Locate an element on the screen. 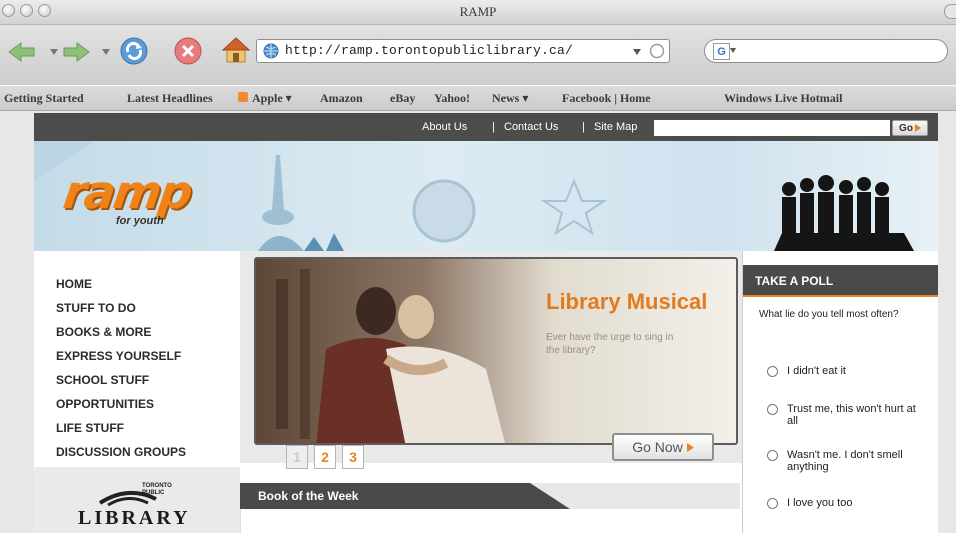  toolbar-toggle-button is located at coordinates (950, 11).